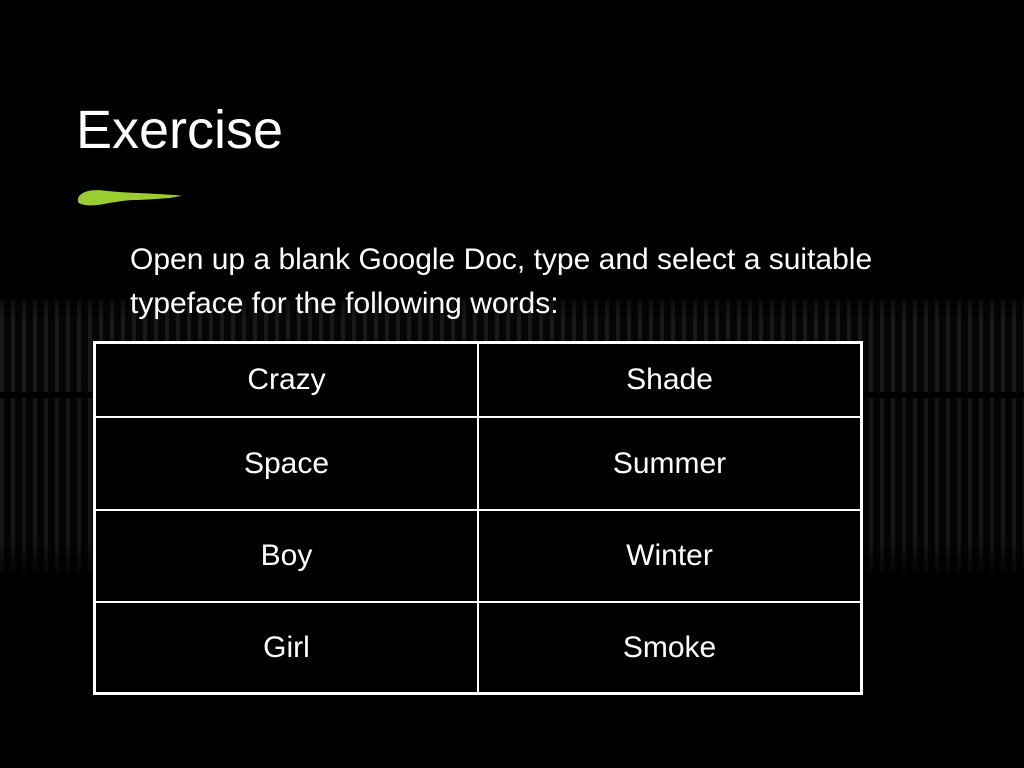 The width and height of the screenshot is (1024, 768). Describe the element at coordinates (286, 380) in the screenshot. I see `table-cell: Crazy` at that location.